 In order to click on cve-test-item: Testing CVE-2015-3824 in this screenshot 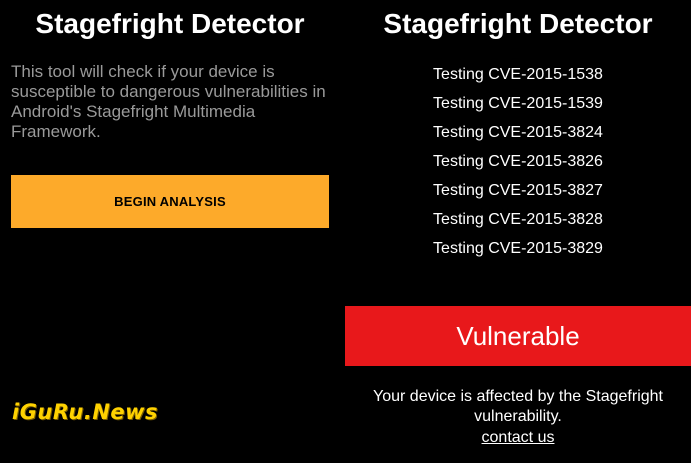, I will do `click(518, 132)`.